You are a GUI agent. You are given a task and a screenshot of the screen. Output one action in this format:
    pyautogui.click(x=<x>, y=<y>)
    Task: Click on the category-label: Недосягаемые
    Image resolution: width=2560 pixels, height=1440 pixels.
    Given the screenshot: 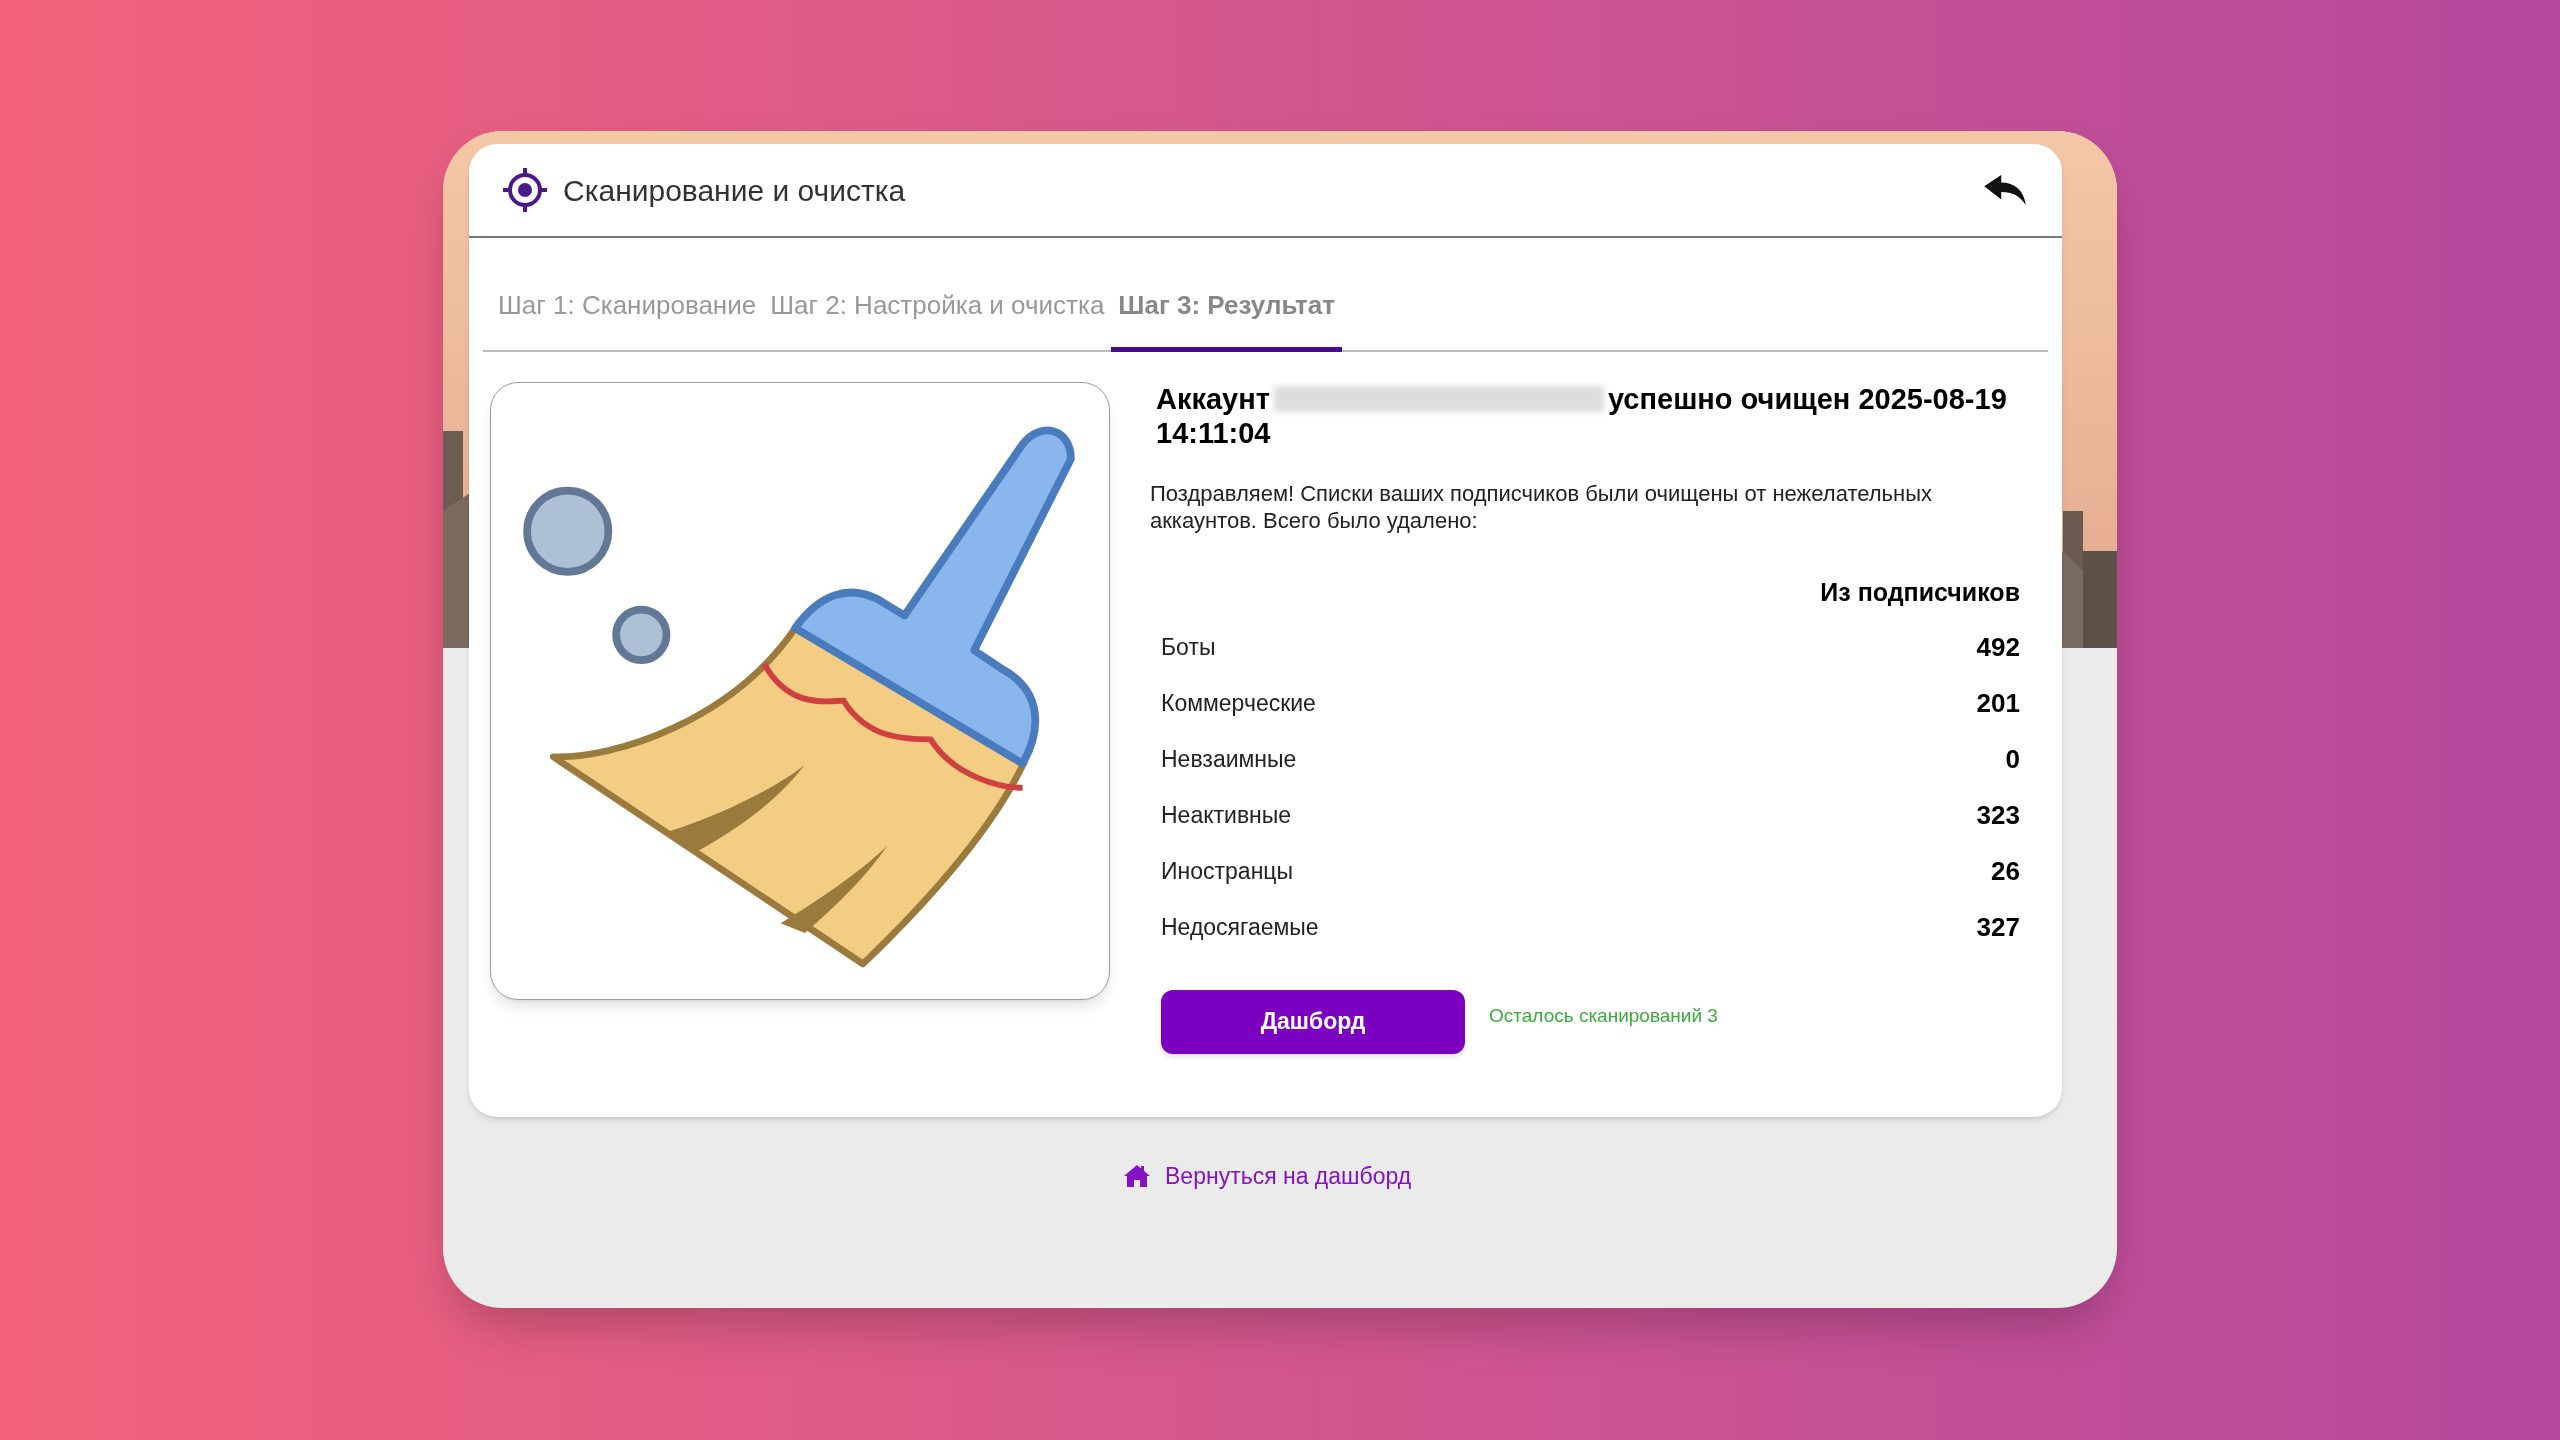 What is the action you would take?
    pyautogui.click(x=1240, y=928)
    